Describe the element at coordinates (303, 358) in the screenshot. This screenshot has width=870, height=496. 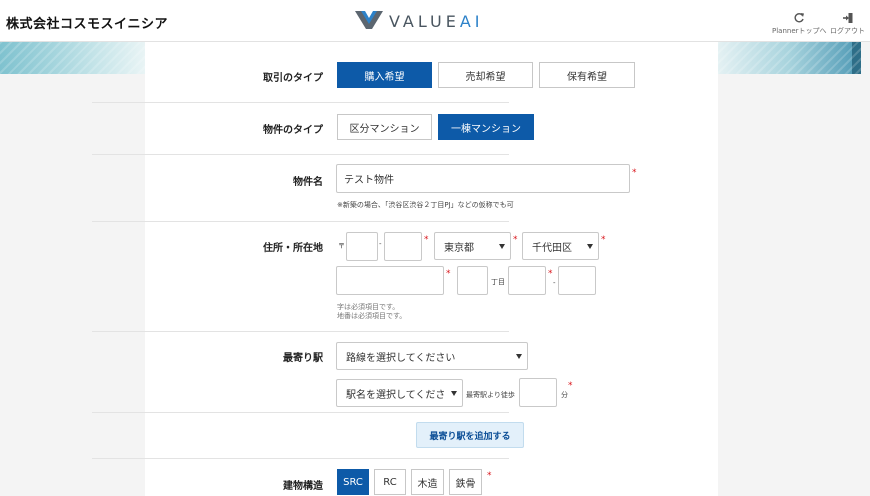
I see `nearest-station-label: 最寄り駅` at that location.